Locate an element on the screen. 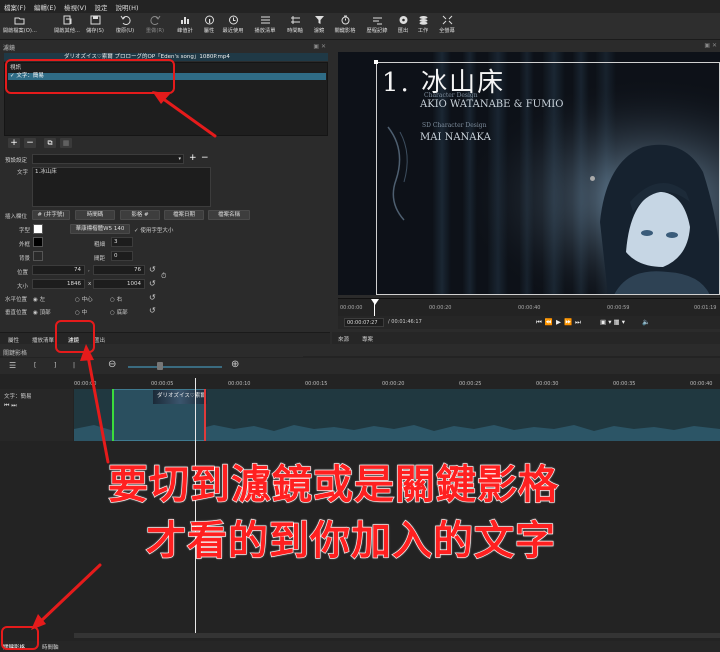 The width and height of the screenshot is (720, 652). insert-file-name-button: 檔案名稱 is located at coordinates (229, 215).